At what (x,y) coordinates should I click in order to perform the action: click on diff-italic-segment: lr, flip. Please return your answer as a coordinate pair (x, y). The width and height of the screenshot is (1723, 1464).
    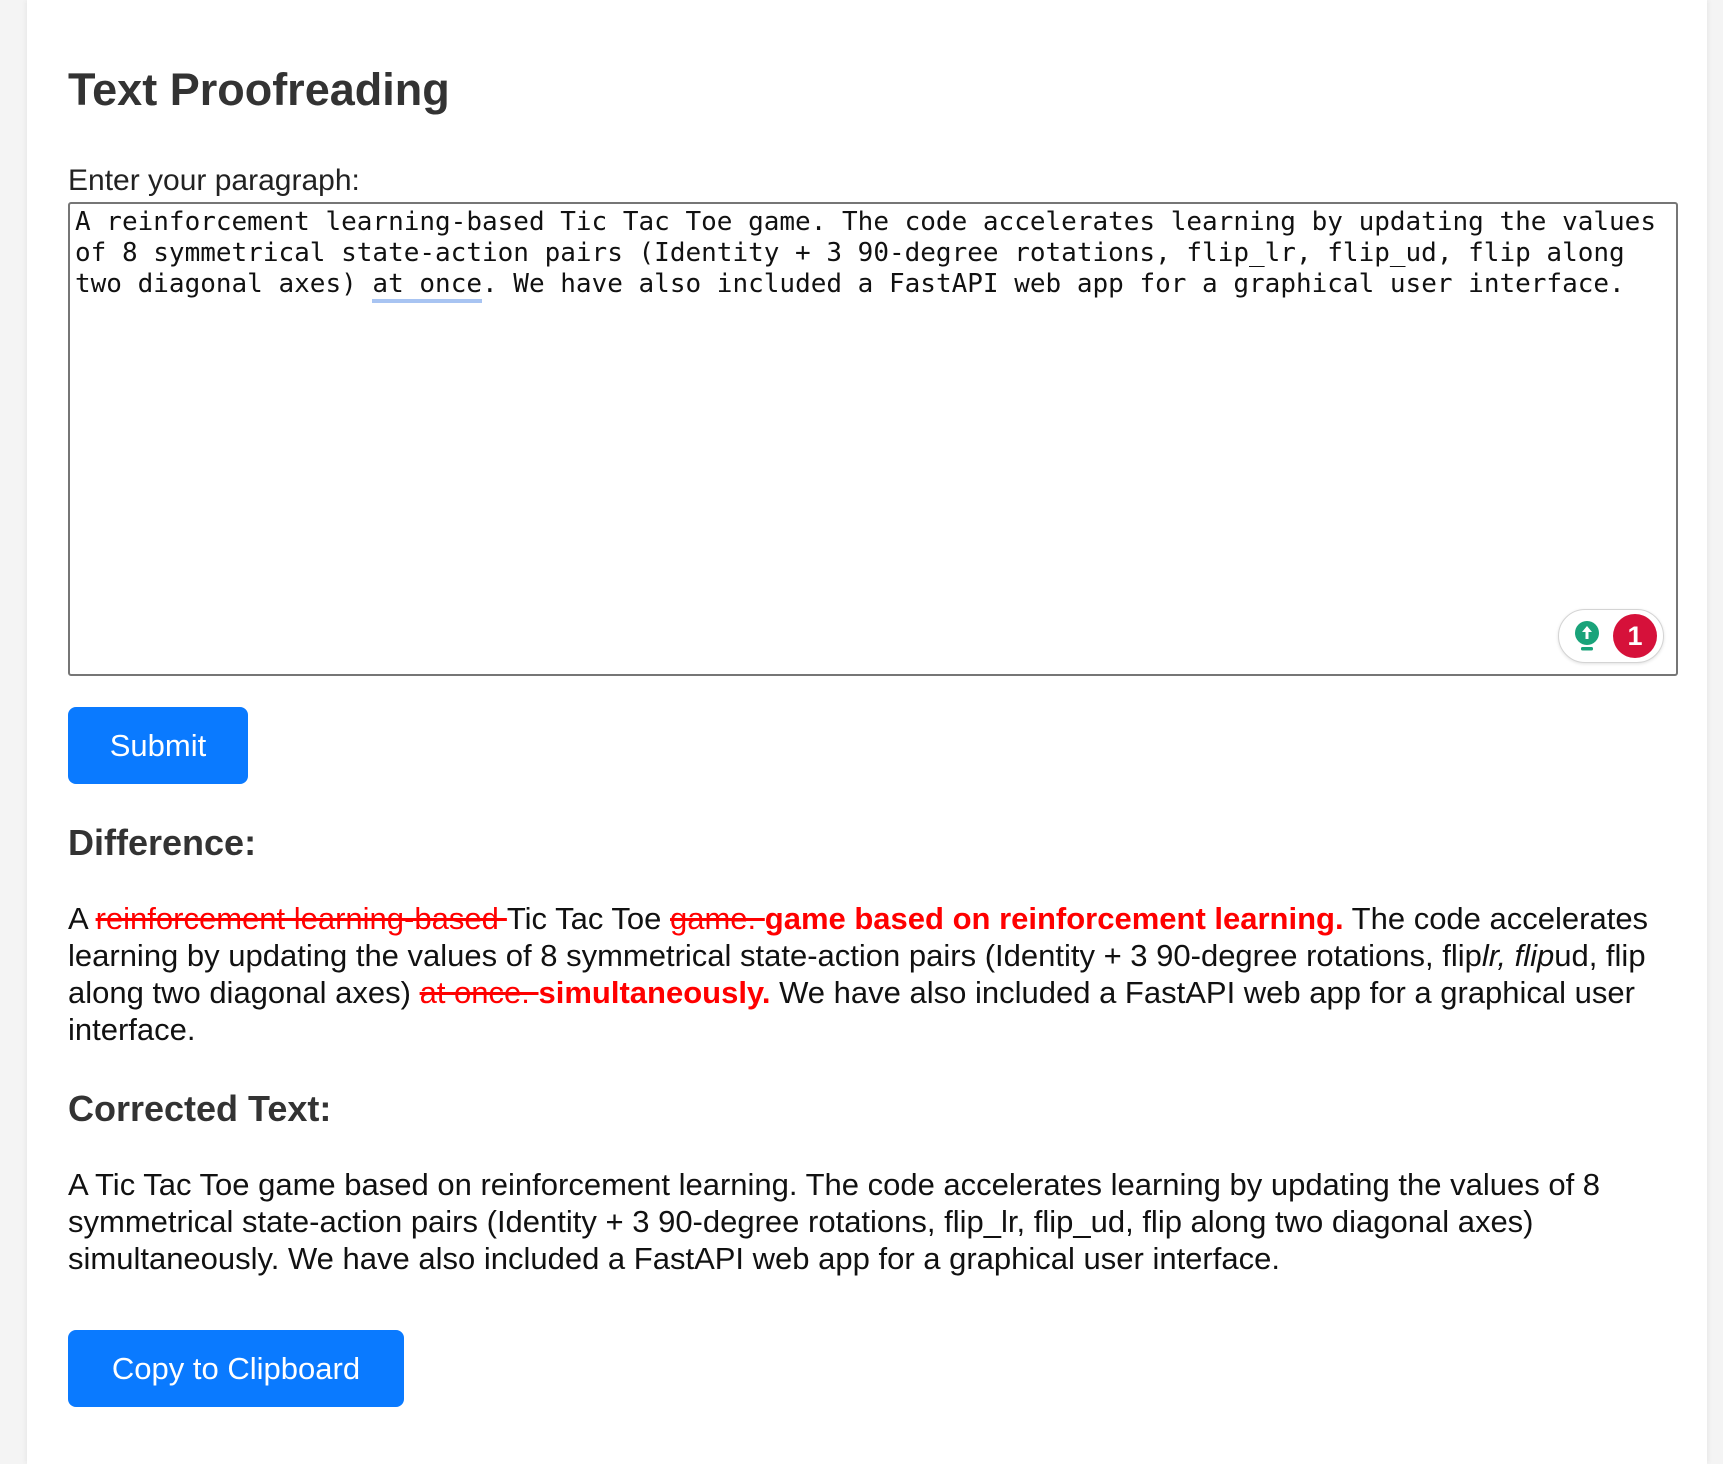
    Looking at the image, I should click on (1518, 955).